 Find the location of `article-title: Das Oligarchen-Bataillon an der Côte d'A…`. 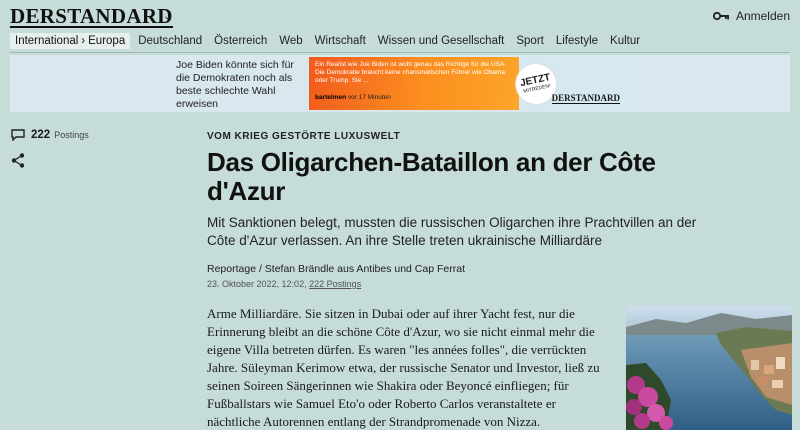

article-title: Das Oligarchen-Bataillon an der Côte d'A… is located at coordinates (431, 176).